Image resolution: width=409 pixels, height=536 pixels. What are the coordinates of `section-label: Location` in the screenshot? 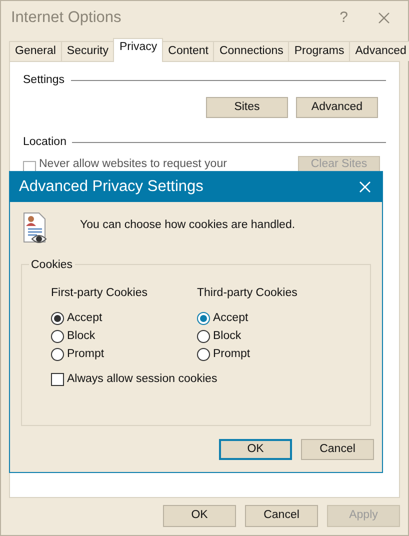 It's located at (44, 142).